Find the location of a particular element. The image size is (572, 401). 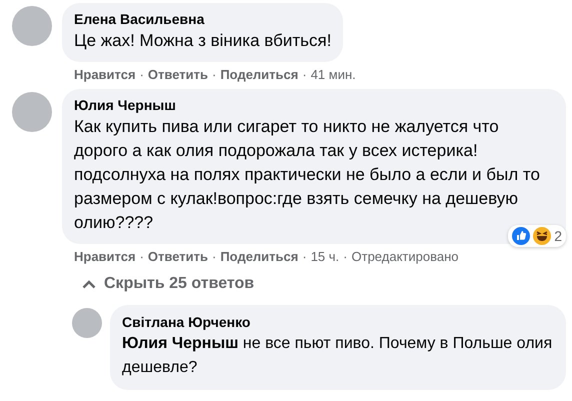

comment-meta: 15 ч. is located at coordinates (325, 256).